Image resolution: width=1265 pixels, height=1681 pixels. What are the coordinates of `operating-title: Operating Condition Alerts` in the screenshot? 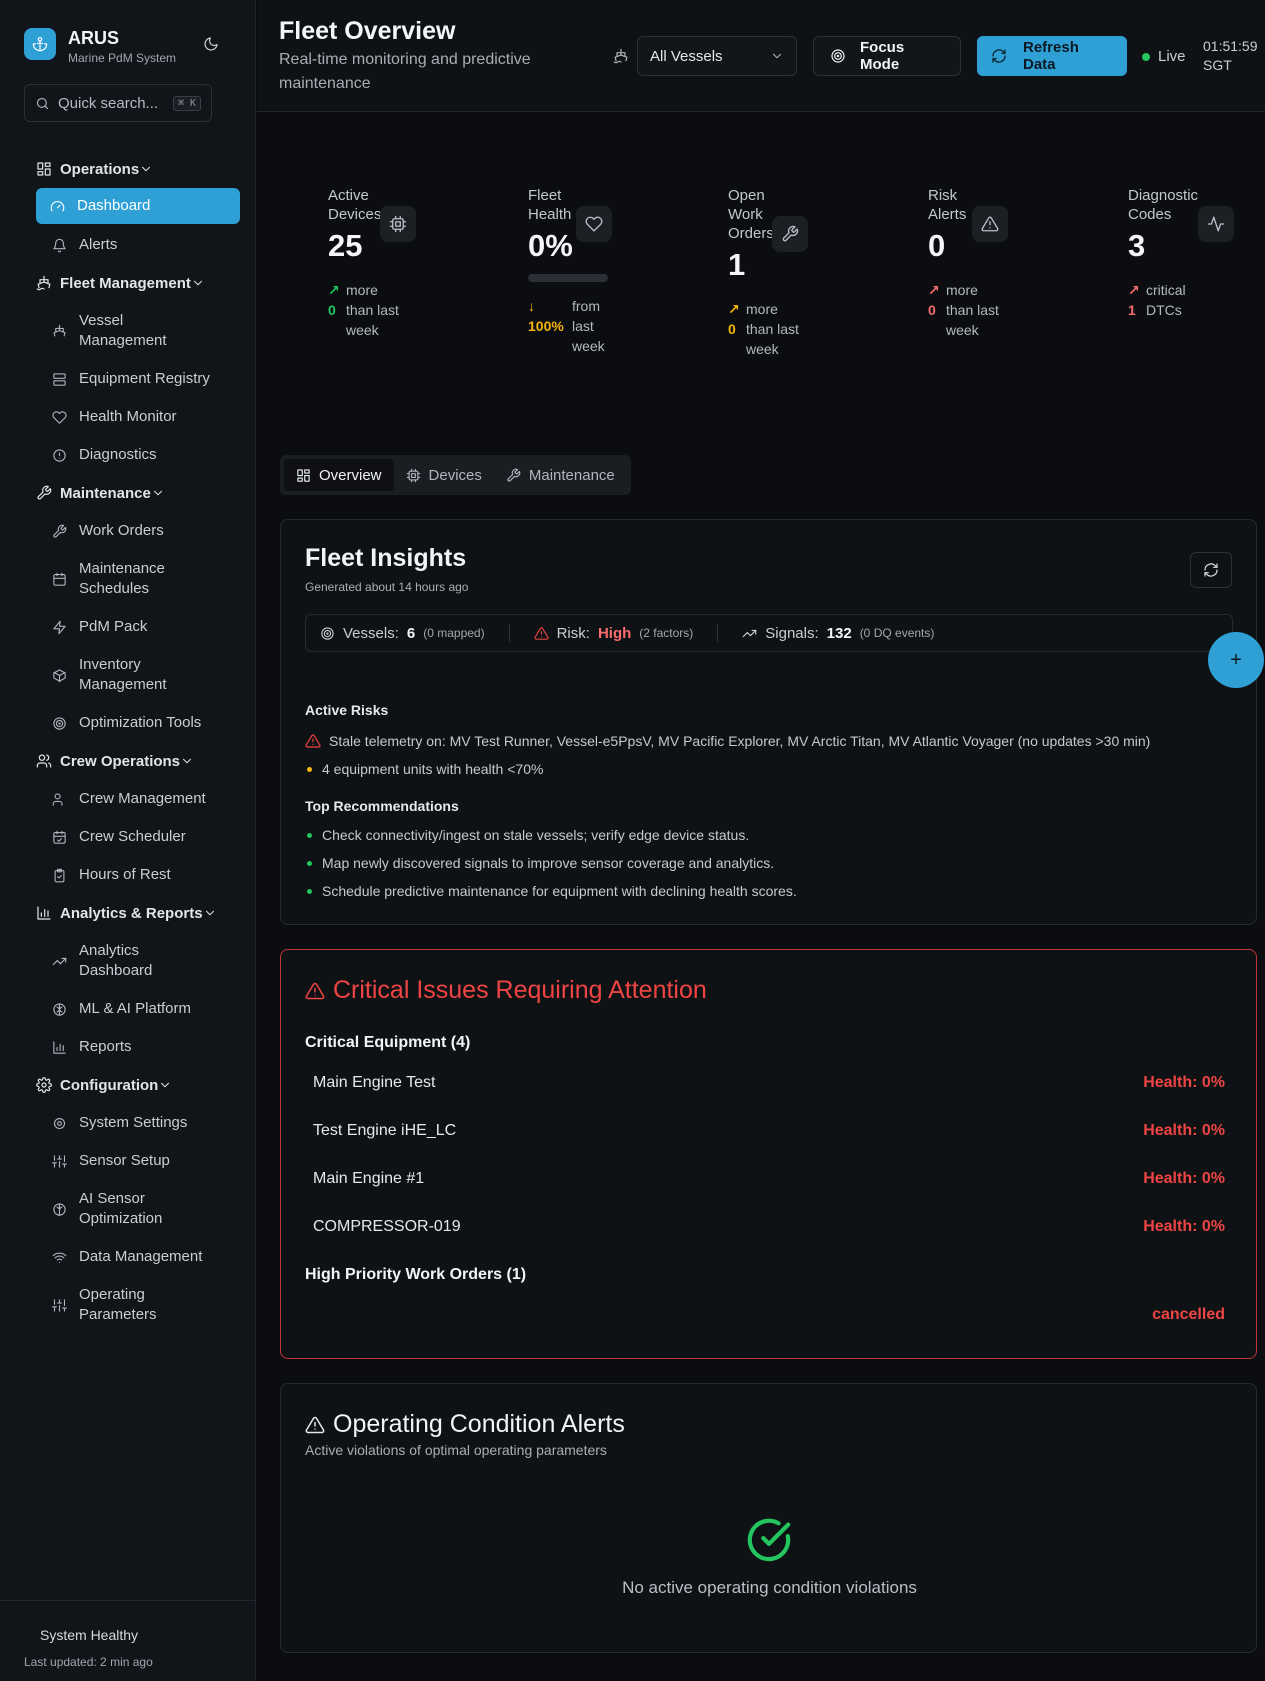 It's located at (465, 1424).